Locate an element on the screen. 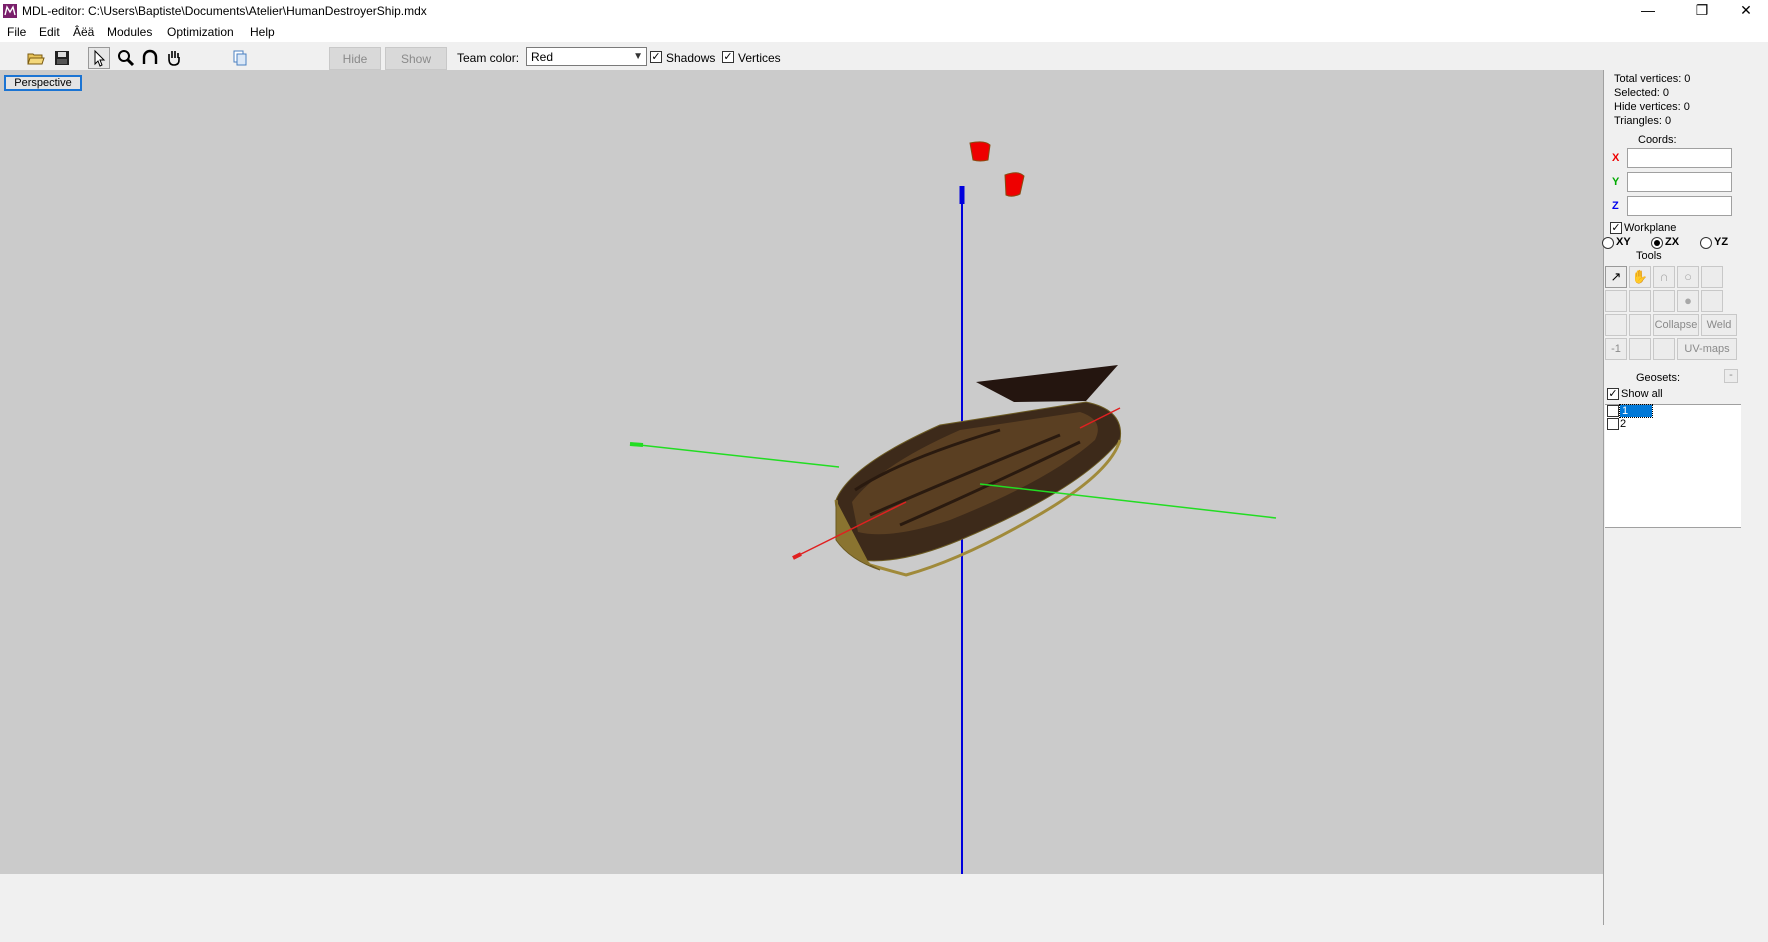 The image size is (1768, 942). flag-upper is located at coordinates (980, 151).